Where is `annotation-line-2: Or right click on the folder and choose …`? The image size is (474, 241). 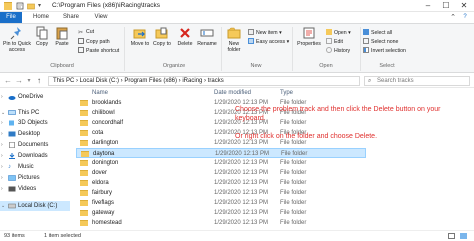
annotation-line-2: Or right click on the folder and choose … is located at coordinates (306, 136).